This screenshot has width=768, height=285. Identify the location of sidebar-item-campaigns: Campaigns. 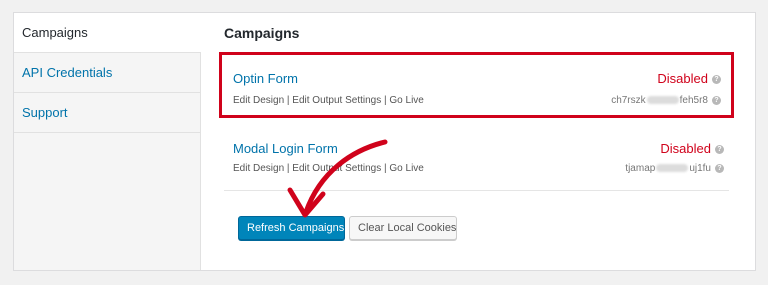
(107, 33).